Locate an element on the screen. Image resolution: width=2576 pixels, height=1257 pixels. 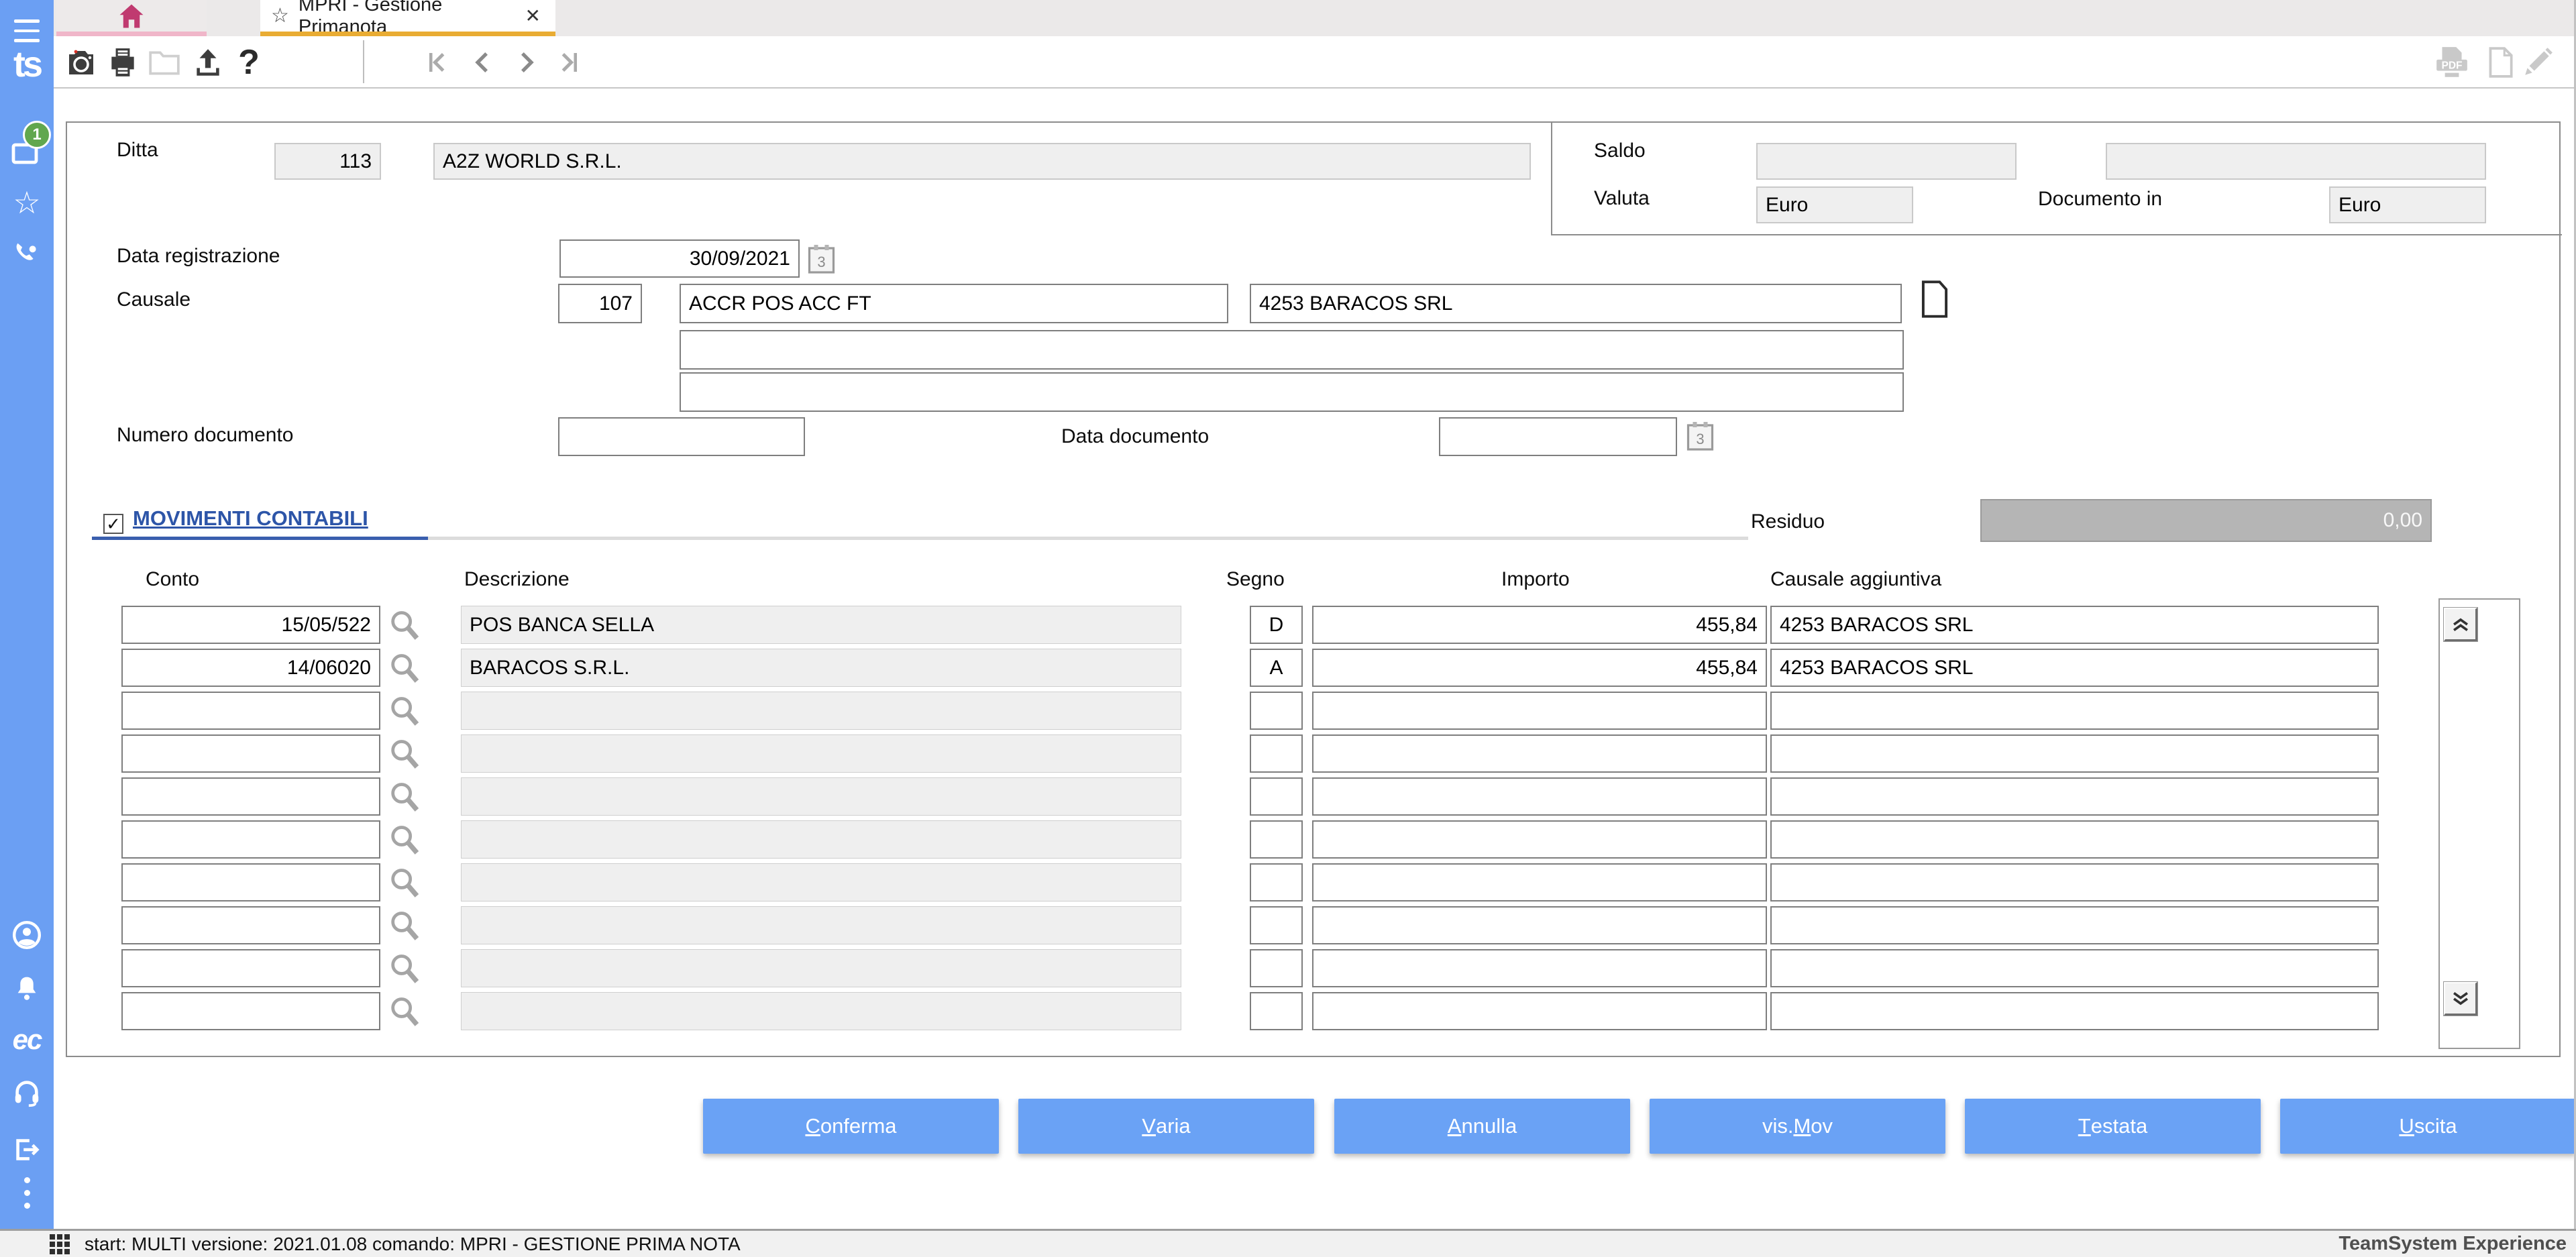
numero-documento-field is located at coordinates (681, 436).